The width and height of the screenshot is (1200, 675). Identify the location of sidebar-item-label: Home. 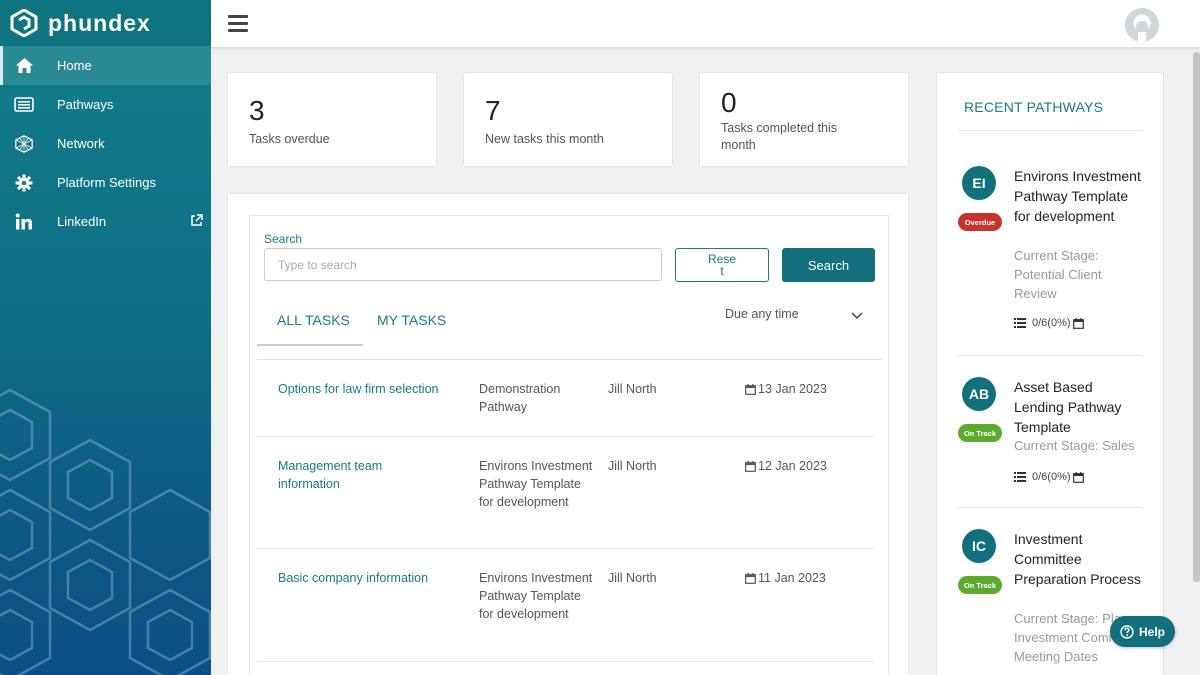
(74, 65).